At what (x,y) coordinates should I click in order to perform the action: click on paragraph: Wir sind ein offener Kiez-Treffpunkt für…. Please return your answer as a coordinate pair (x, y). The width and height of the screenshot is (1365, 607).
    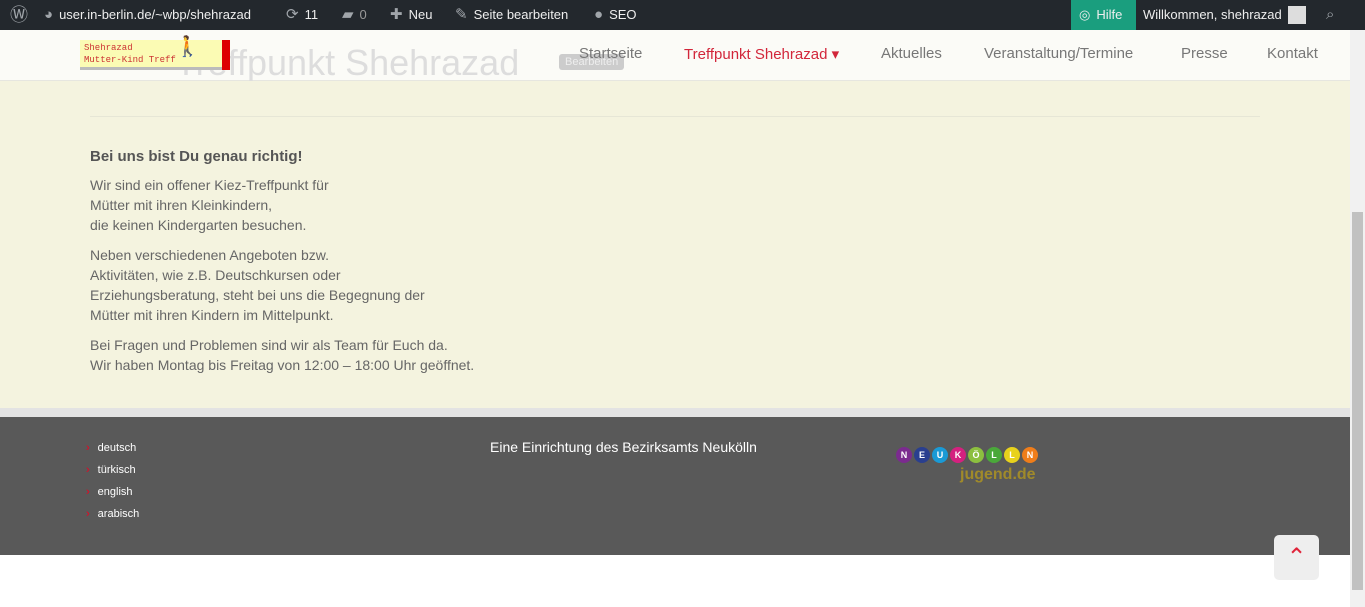
    Looking at the image, I should click on (209, 205).